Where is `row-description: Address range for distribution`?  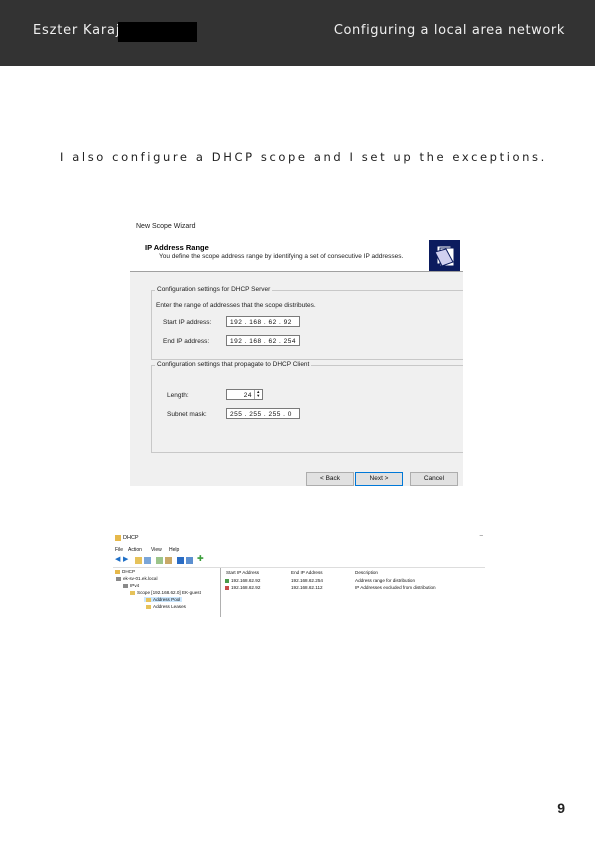
row-description: Address range for distribution is located at coordinates (385, 580).